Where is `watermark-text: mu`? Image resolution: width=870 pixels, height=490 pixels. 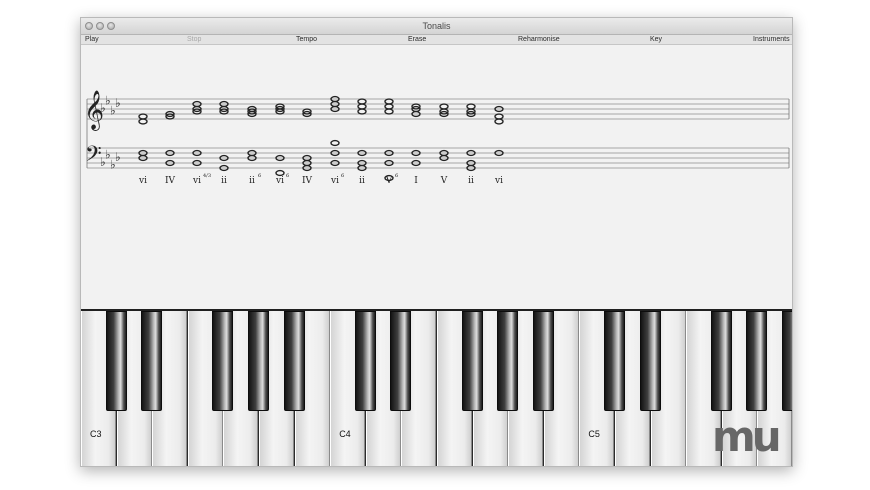 watermark-text: mu is located at coordinates (747, 436).